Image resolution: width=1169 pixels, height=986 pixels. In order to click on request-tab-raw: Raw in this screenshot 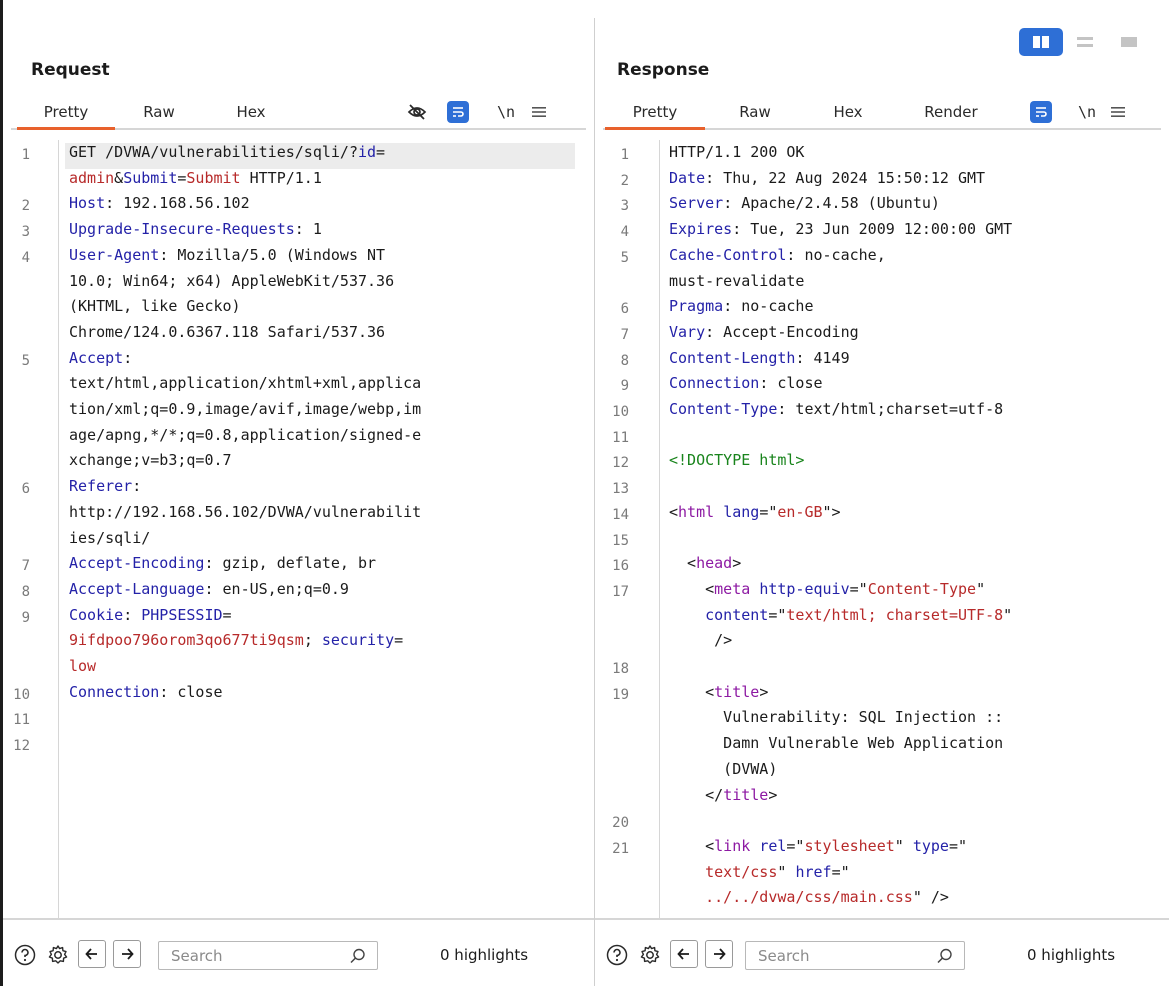, I will do `click(159, 112)`.